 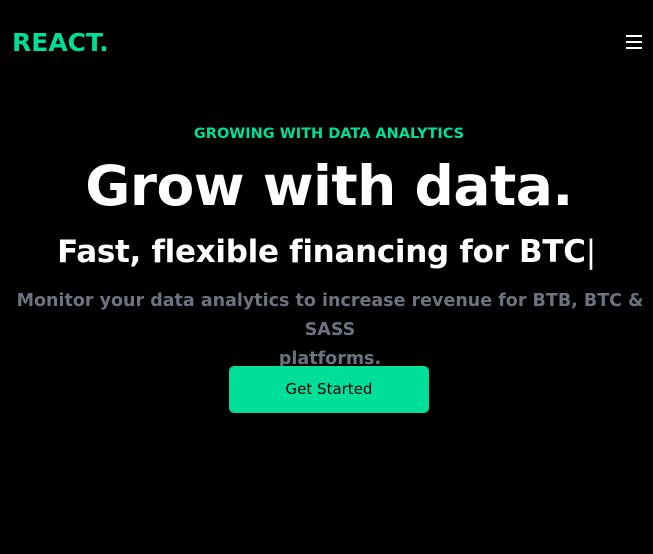 I want to click on hero-eyebrow: GROWING WITH DATA ANALYTICS, so click(x=329, y=134).